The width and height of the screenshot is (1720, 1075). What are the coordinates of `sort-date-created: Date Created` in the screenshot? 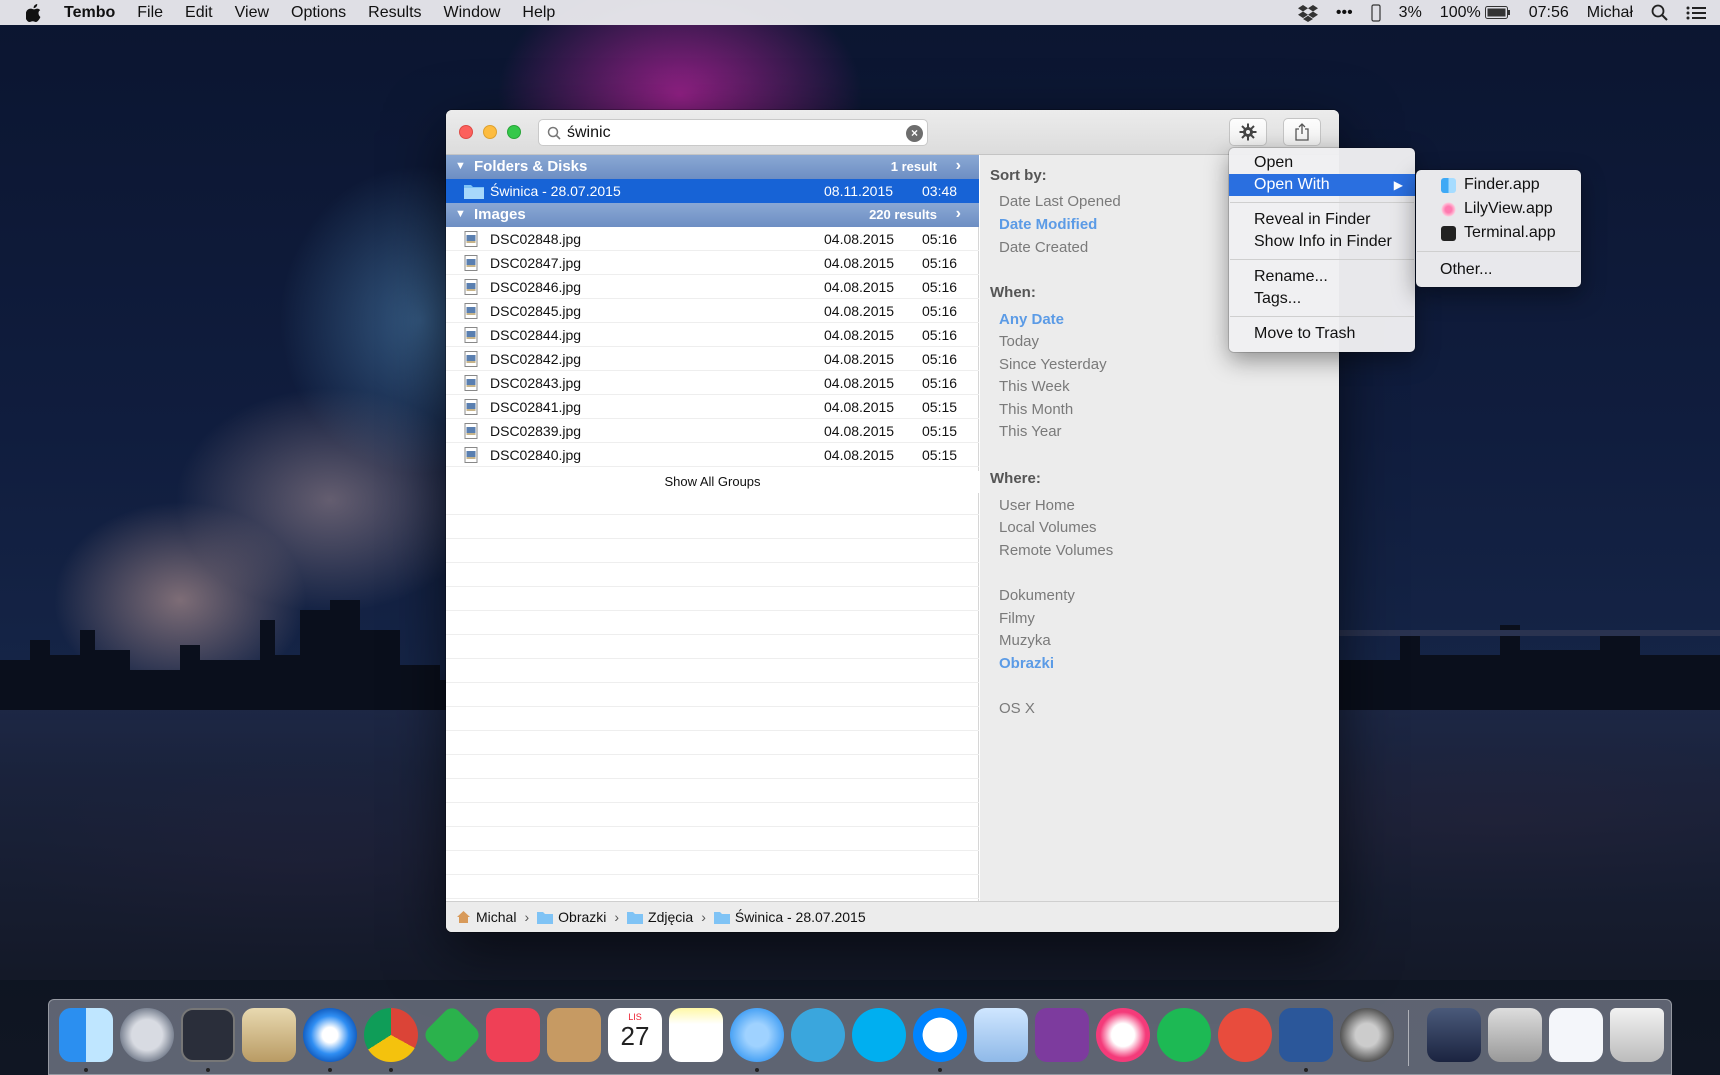 It's located at (1043, 247).